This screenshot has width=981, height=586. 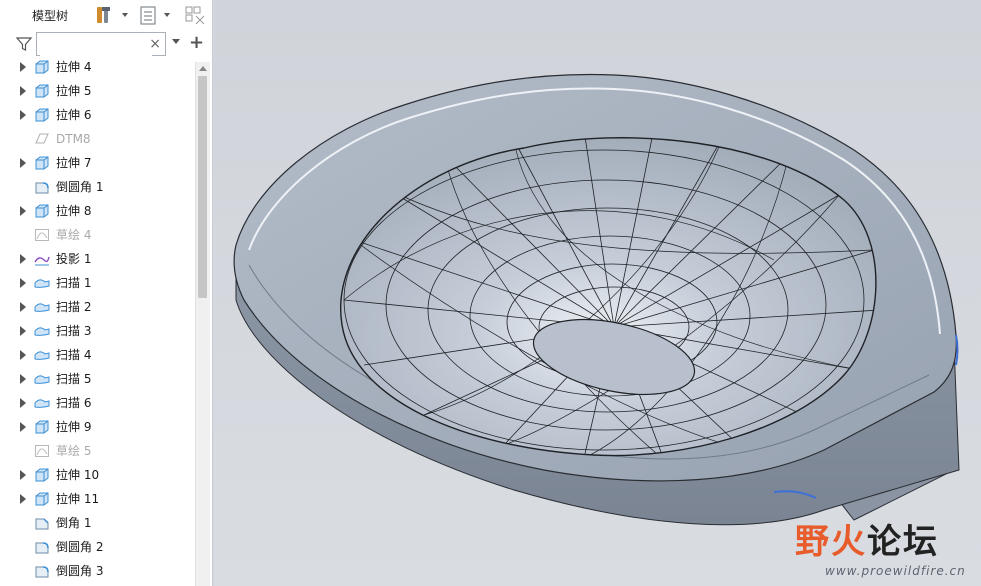 I want to click on tree-scrollbar, so click(x=202, y=324).